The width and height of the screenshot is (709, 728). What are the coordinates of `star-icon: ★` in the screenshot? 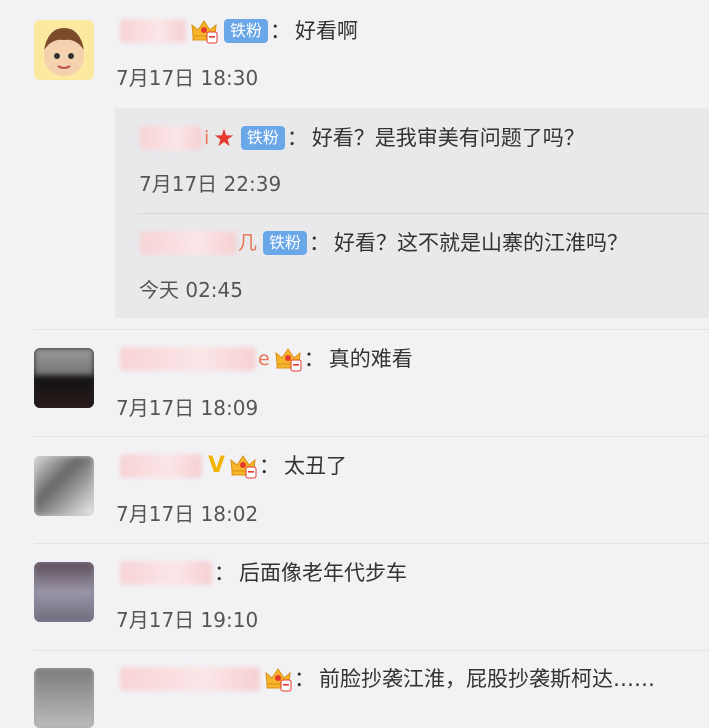 It's located at (224, 138).